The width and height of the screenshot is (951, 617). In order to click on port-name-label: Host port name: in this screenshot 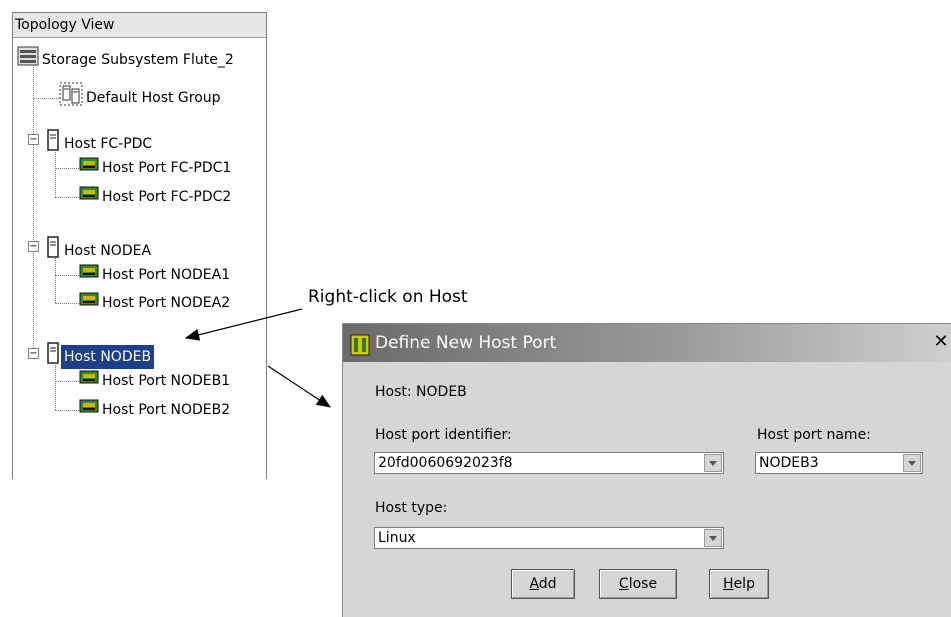, I will do `click(814, 435)`.